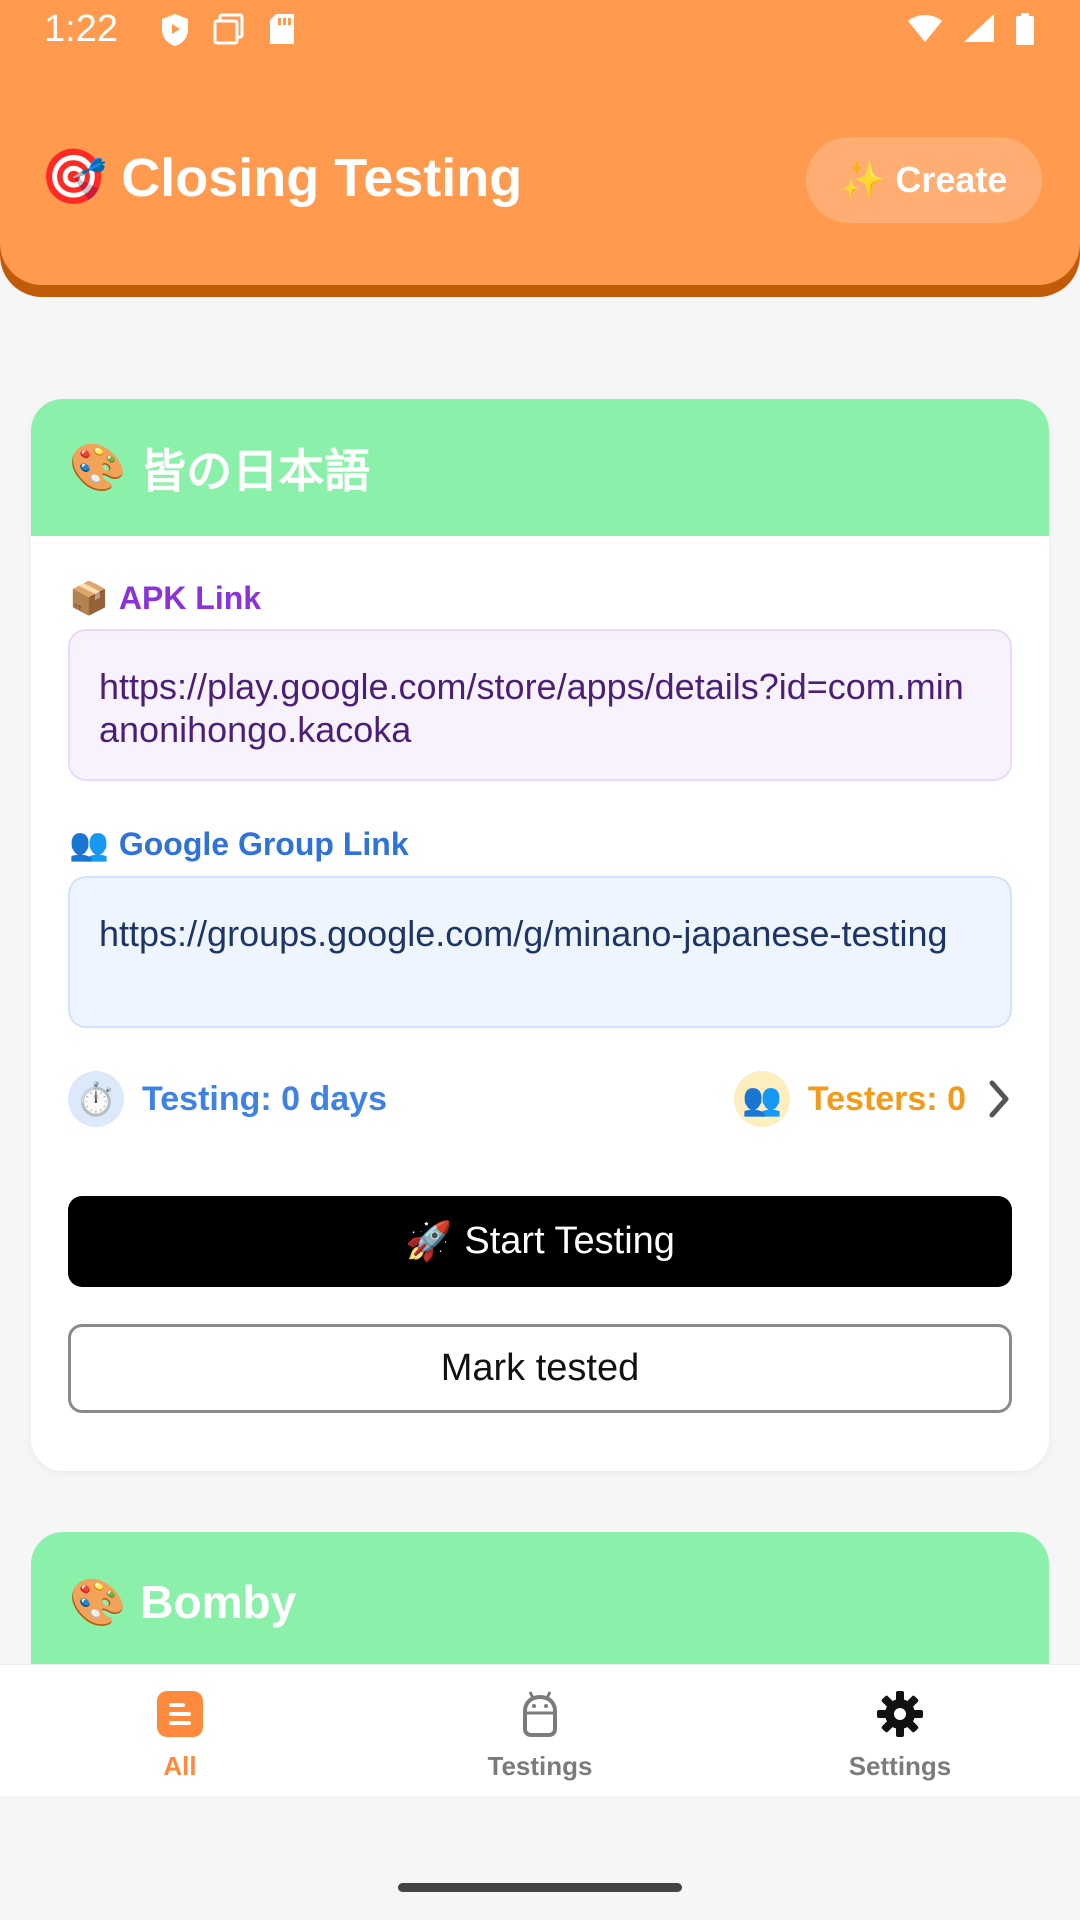 Image resolution: width=1080 pixels, height=1920 pixels. What do you see at coordinates (322, 177) in the screenshot?
I see `page-title-text: Closing Testing` at bounding box center [322, 177].